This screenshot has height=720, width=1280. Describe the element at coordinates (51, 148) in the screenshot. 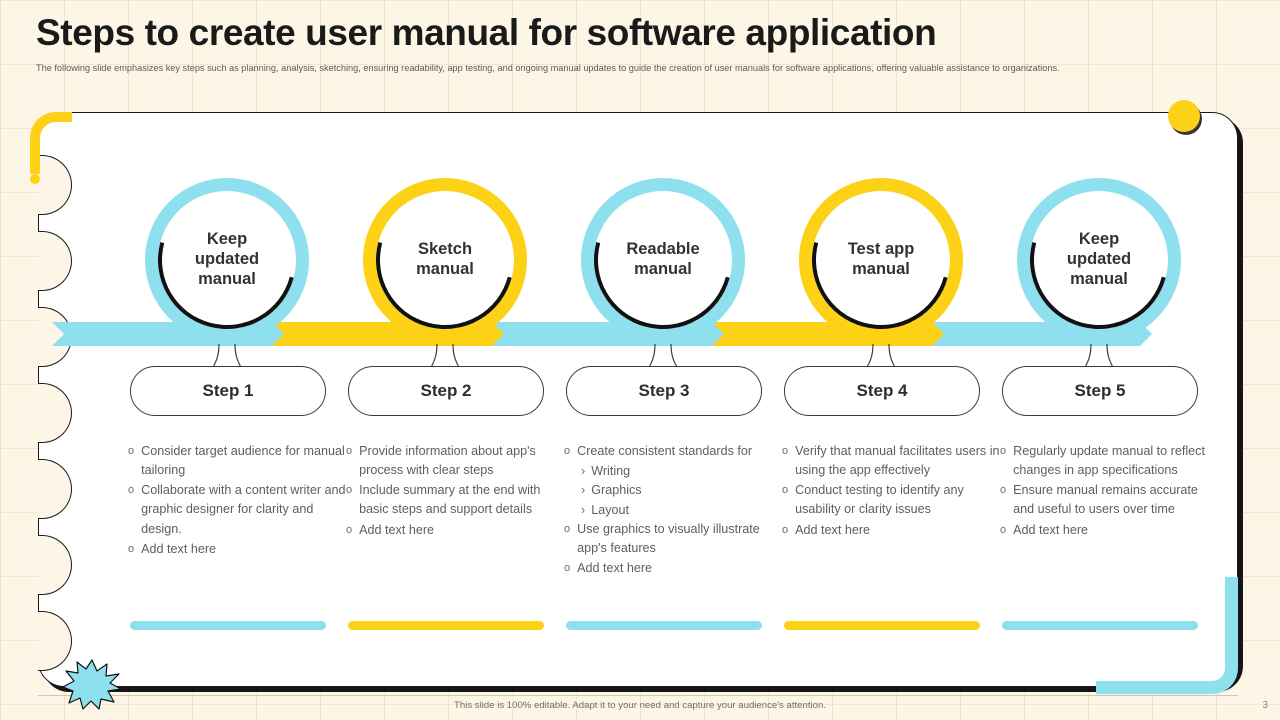

I see `yellow-corner-hook-decoration` at that location.